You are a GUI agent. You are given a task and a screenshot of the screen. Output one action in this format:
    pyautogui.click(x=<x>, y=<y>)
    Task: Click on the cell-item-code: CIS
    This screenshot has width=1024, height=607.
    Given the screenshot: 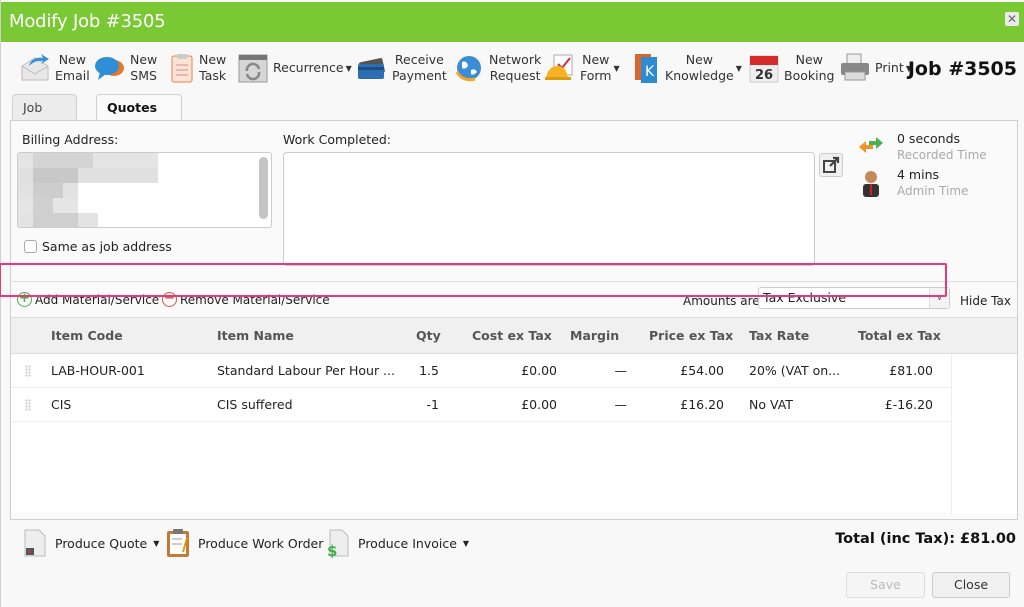 What is the action you would take?
    pyautogui.click(x=61, y=404)
    